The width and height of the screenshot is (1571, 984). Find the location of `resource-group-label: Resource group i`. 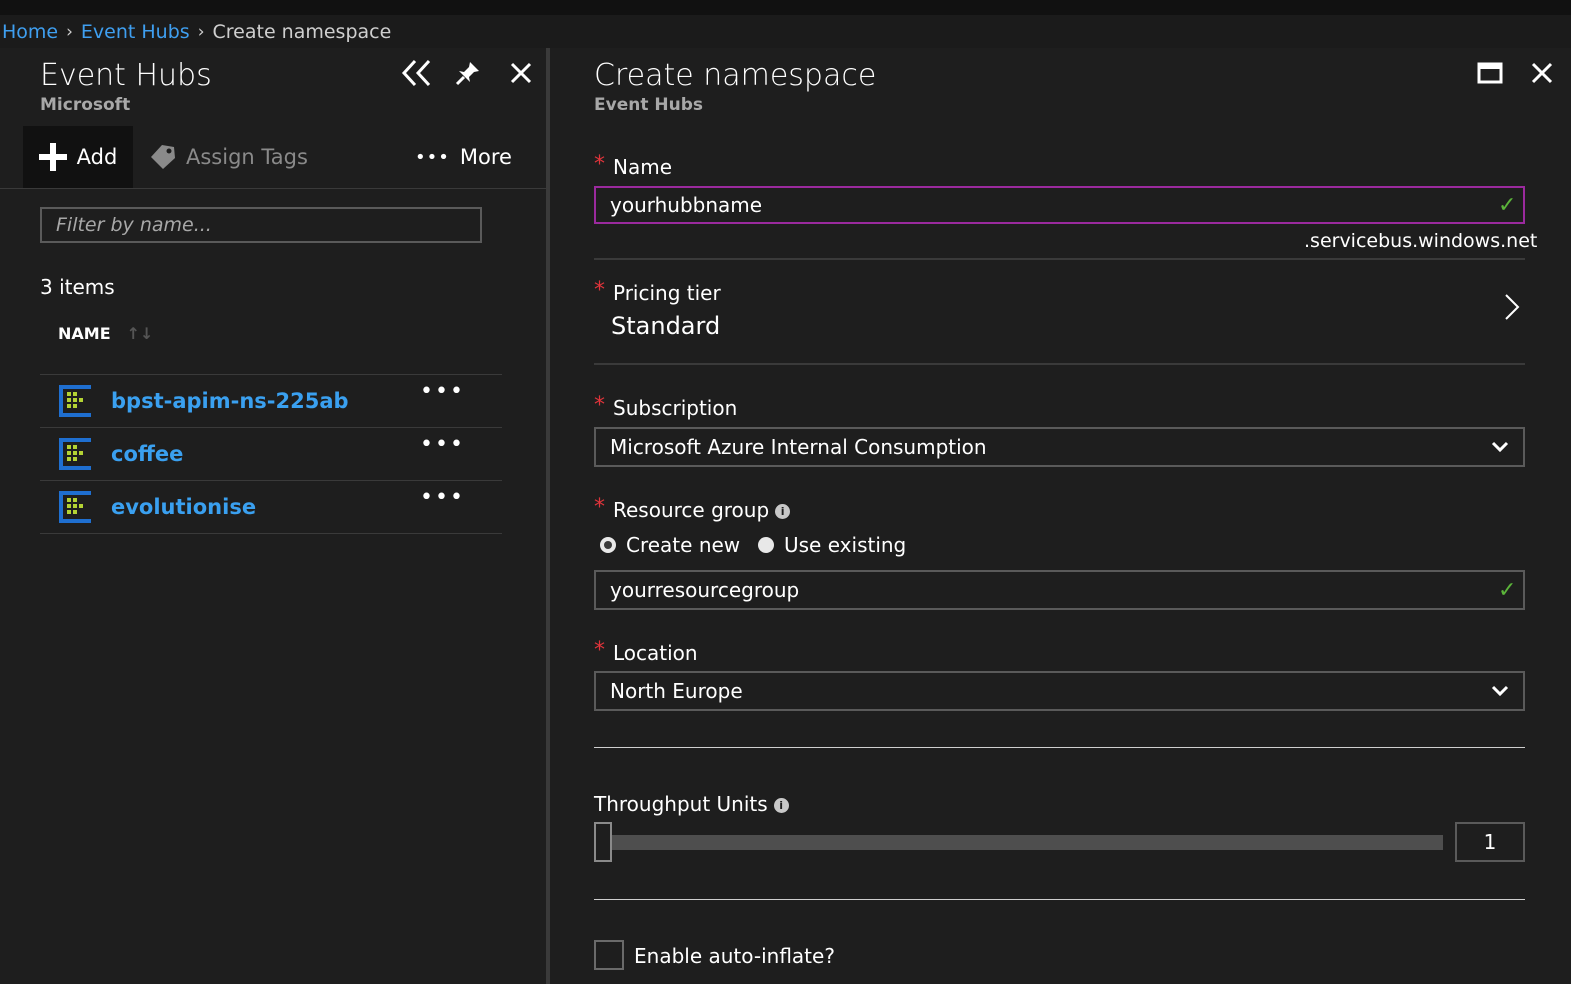

resource-group-label: Resource group i is located at coordinates (702, 510).